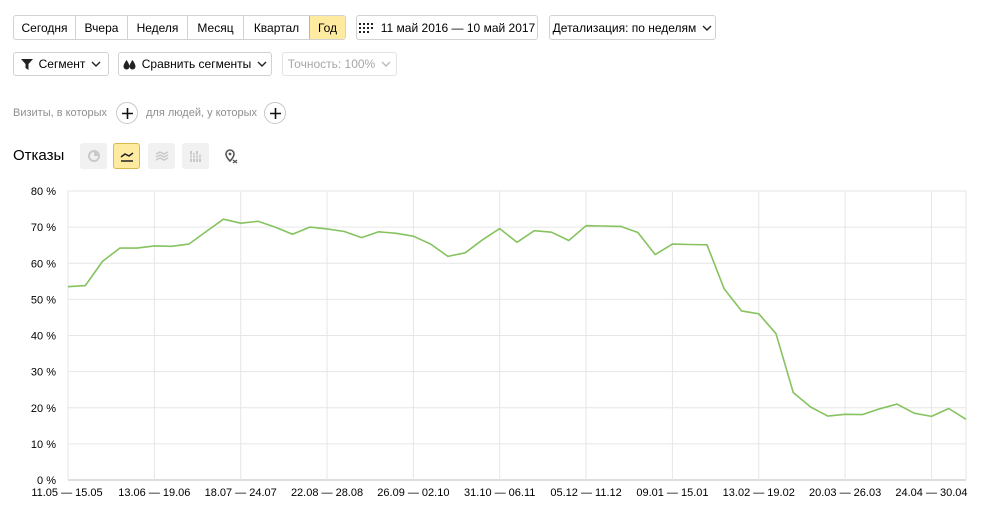 This screenshot has width=1000, height=514. Describe the element at coordinates (39, 155) in the screenshot. I see `chart-title: Отказы` at that location.